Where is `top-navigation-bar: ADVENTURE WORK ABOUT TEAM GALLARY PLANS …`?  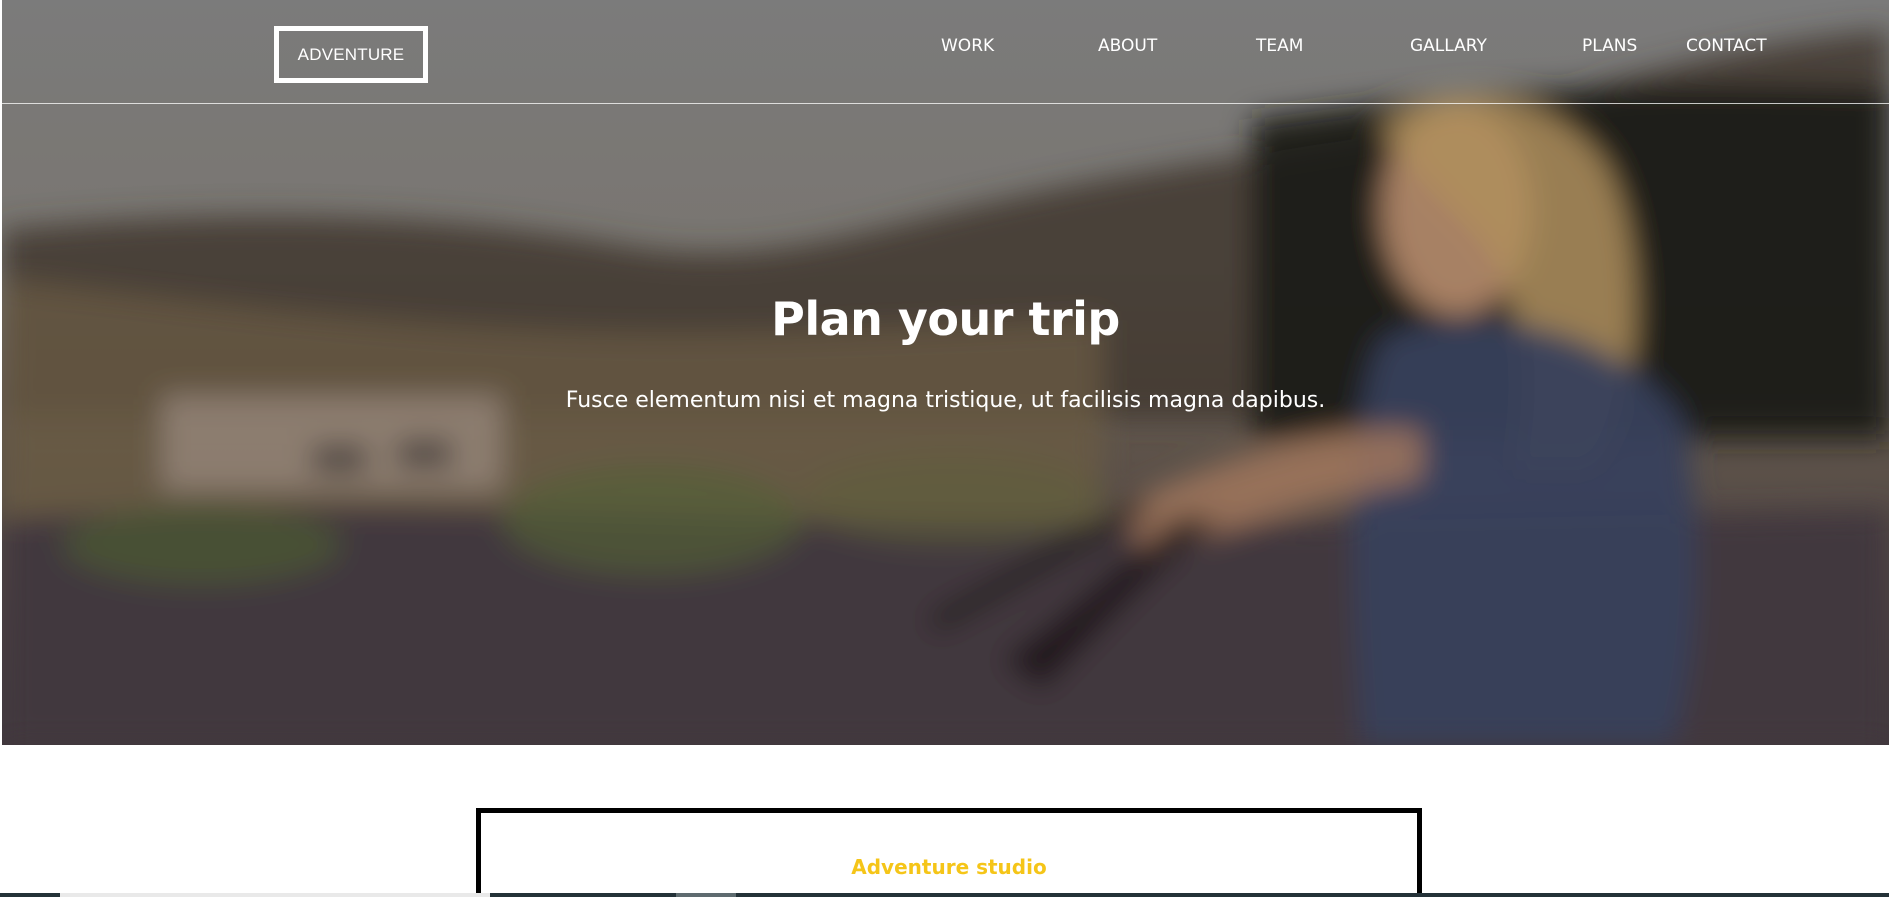 top-navigation-bar: ADVENTURE WORK ABOUT TEAM GALLARY PLANS … is located at coordinates (945, 52).